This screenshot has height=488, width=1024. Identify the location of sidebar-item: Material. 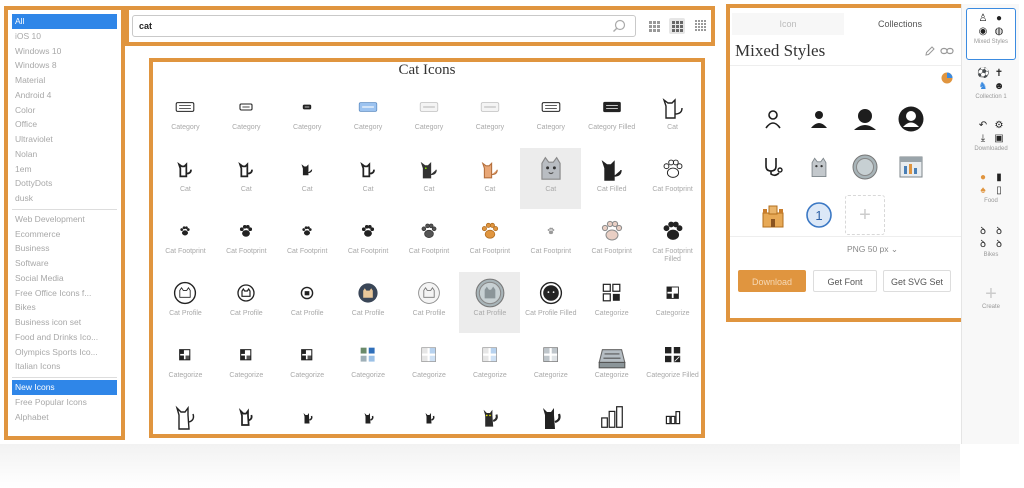
(64, 80).